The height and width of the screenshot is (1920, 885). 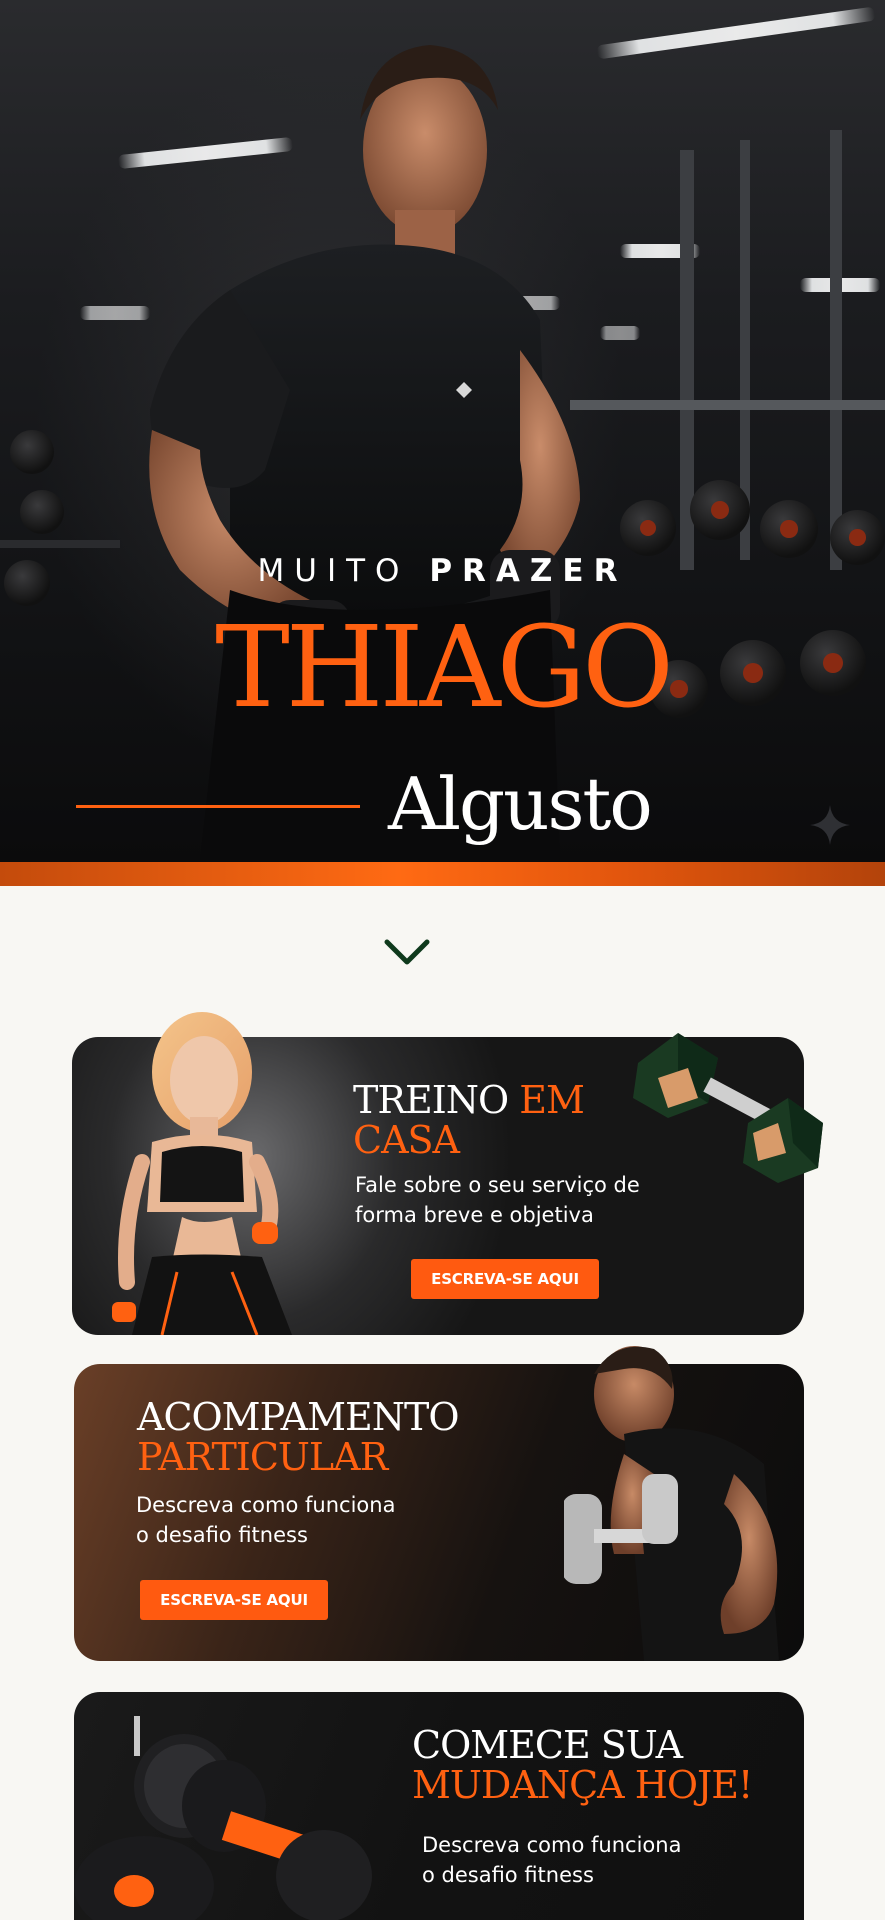 What do you see at coordinates (520, 804) in the screenshot?
I see `hero-last-name: Algusto` at bounding box center [520, 804].